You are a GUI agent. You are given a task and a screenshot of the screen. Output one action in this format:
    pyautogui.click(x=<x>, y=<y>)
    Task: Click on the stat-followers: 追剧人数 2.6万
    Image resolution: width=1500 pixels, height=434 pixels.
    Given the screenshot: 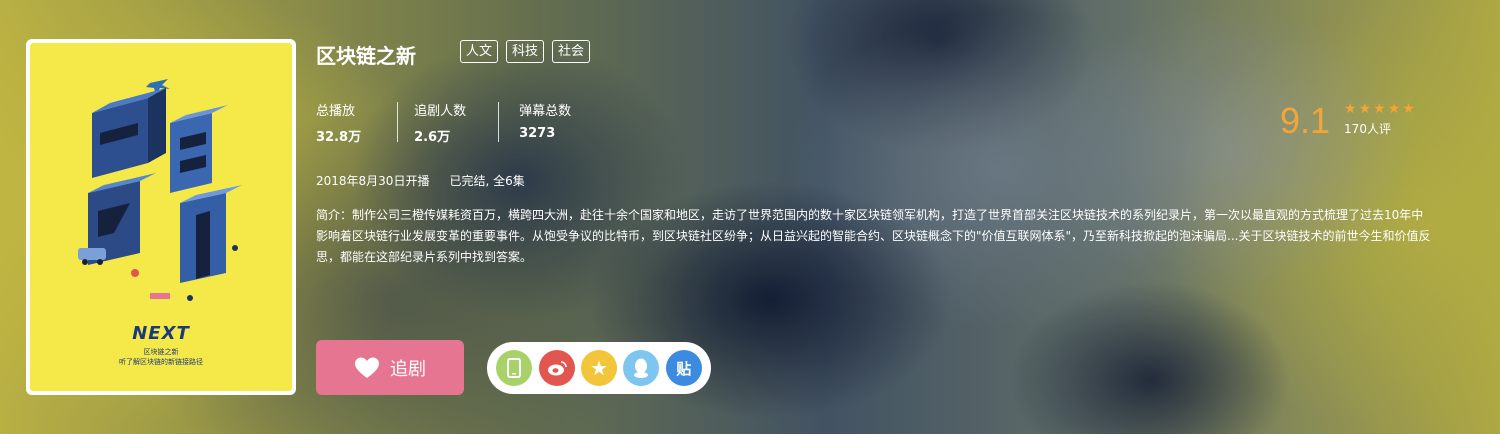 What is the action you would take?
    pyautogui.click(x=440, y=122)
    